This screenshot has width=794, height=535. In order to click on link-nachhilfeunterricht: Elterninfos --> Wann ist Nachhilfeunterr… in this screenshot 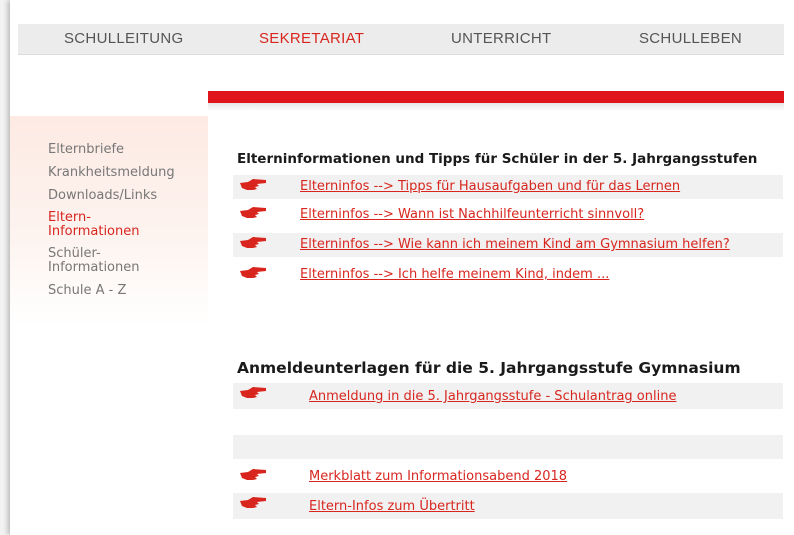, I will do `click(472, 214)`.